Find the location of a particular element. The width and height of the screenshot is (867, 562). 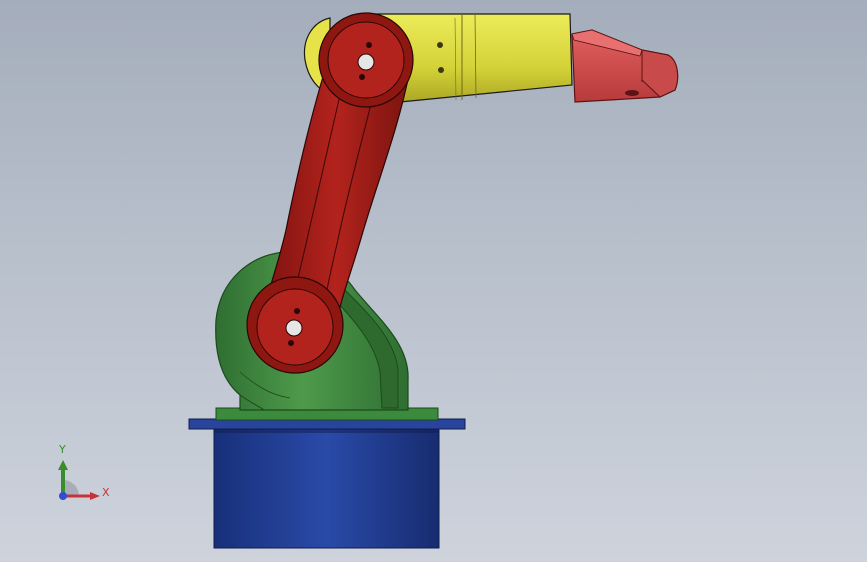

reference-triad: Y X is located at coordinates (85, 475).